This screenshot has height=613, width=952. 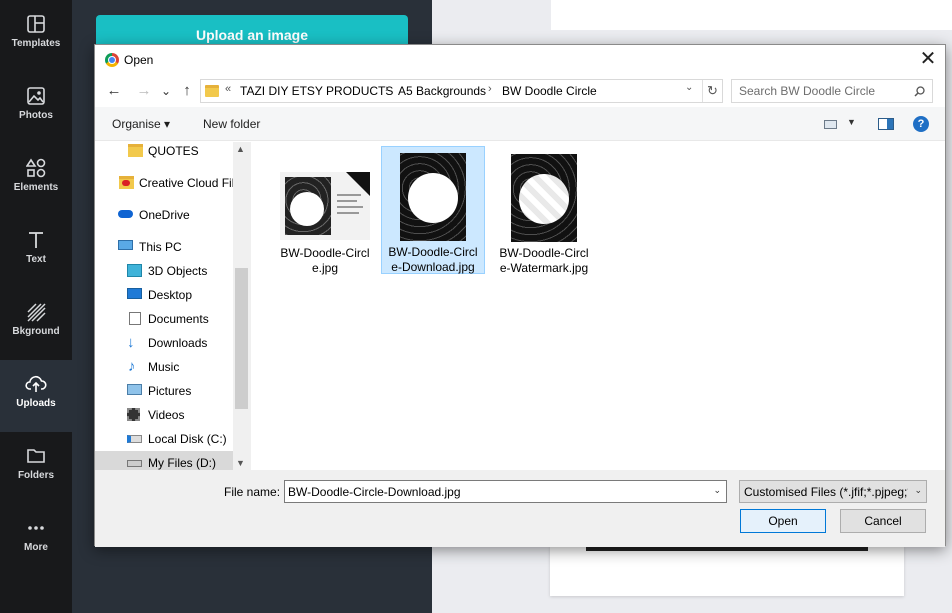 I want to click on rail-photos: Photos, so click(x=36, y=108).